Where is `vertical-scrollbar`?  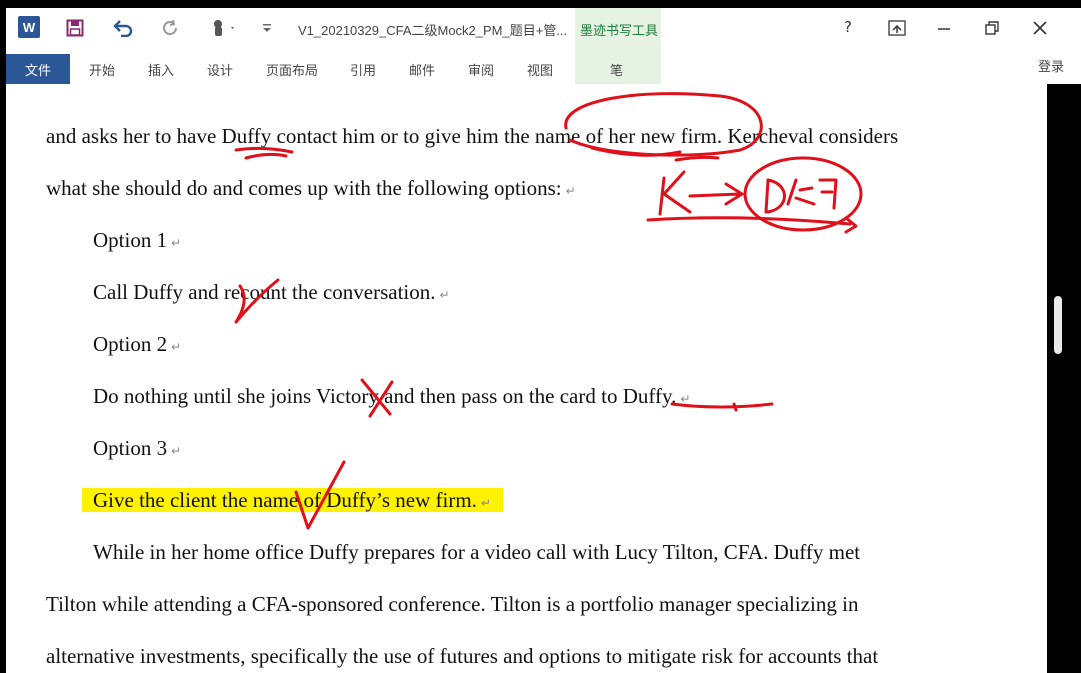 vertical-scrollbar is located at coordinates (1057, 378).